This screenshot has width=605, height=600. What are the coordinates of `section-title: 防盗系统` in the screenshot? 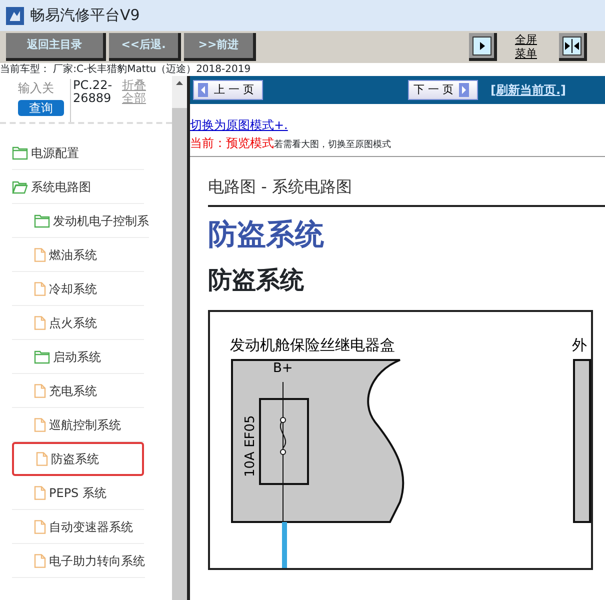 It's located at (256, 280).